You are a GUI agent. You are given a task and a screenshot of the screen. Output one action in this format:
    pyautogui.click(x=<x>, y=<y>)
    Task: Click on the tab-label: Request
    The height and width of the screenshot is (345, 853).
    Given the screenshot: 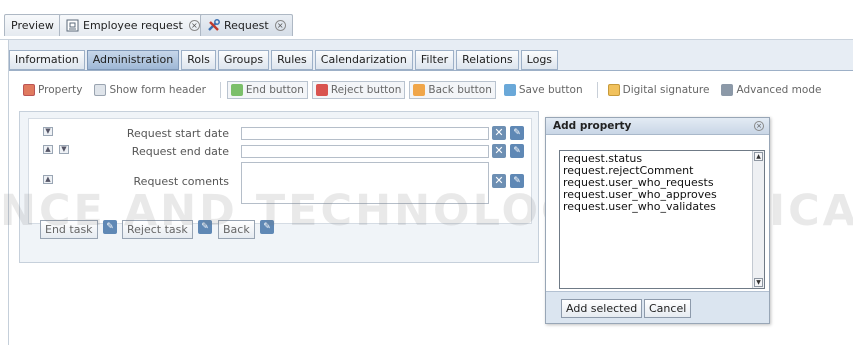 What is the action you would take?
    pyautogui.click(x=246, y=25)
    